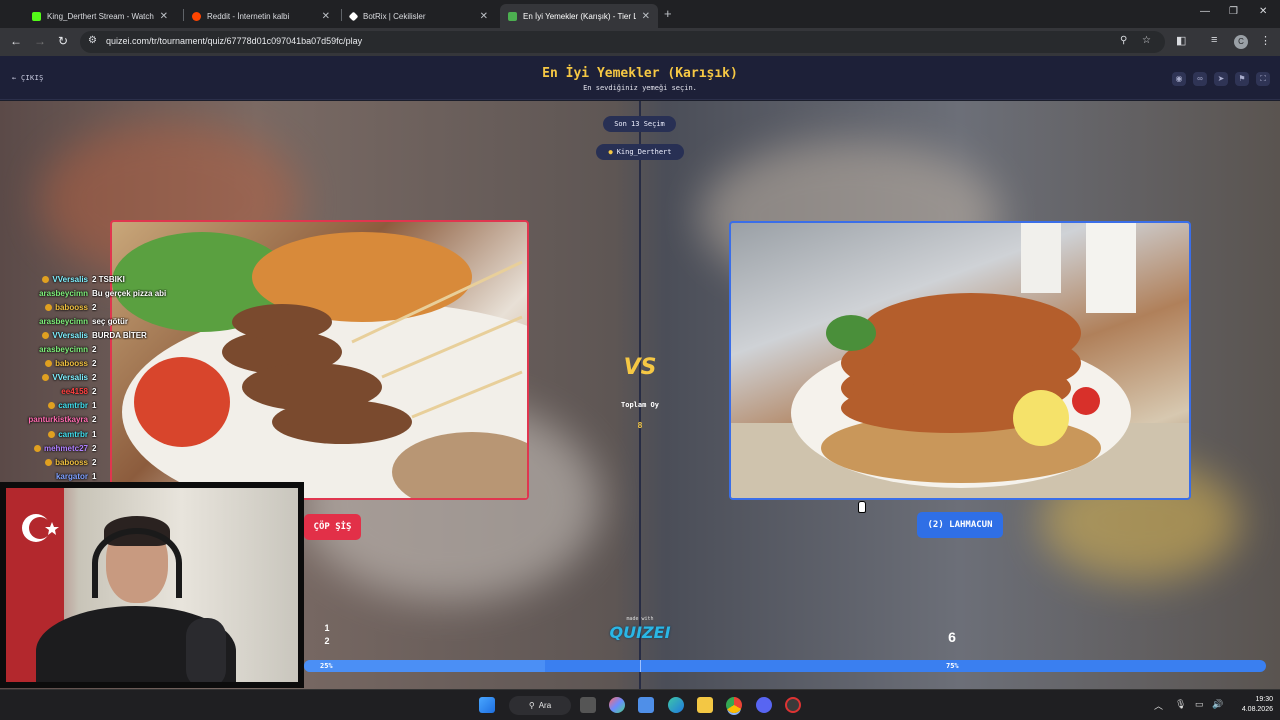  I want to click on food-card-right, so click(960, 360).